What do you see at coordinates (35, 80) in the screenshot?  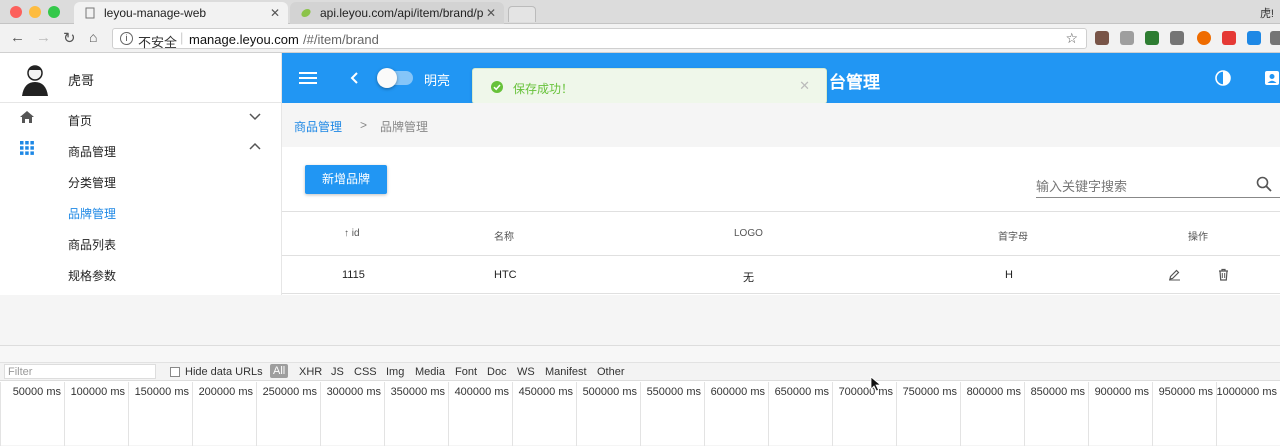 I see `avatar` at bounding box center [35, 80].